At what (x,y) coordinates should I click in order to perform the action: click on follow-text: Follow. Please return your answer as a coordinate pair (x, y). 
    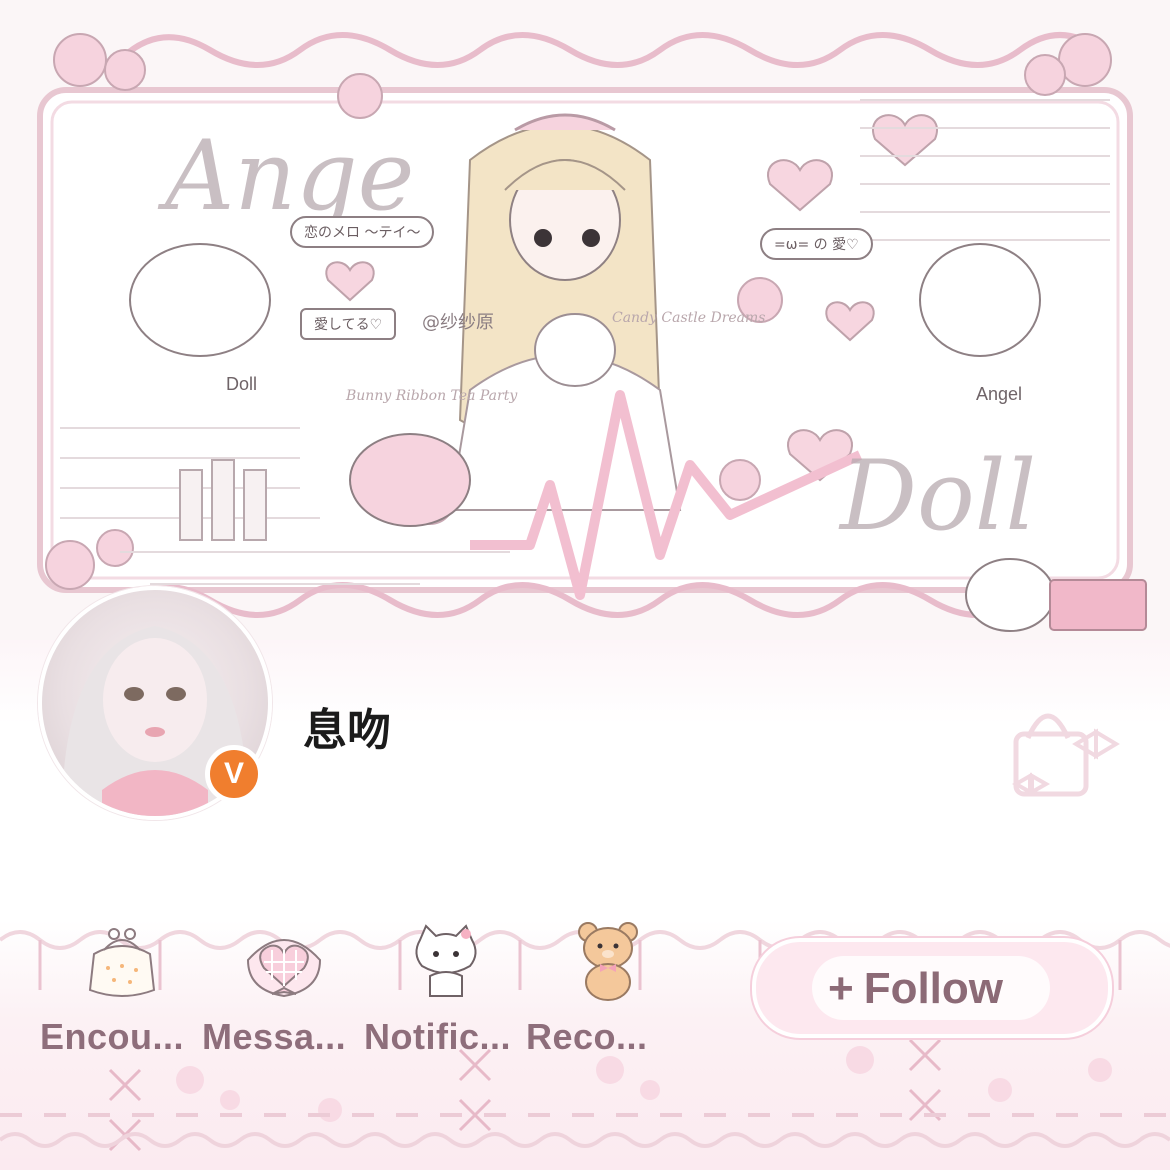
    Looking at the image, I should click on (933, 988).